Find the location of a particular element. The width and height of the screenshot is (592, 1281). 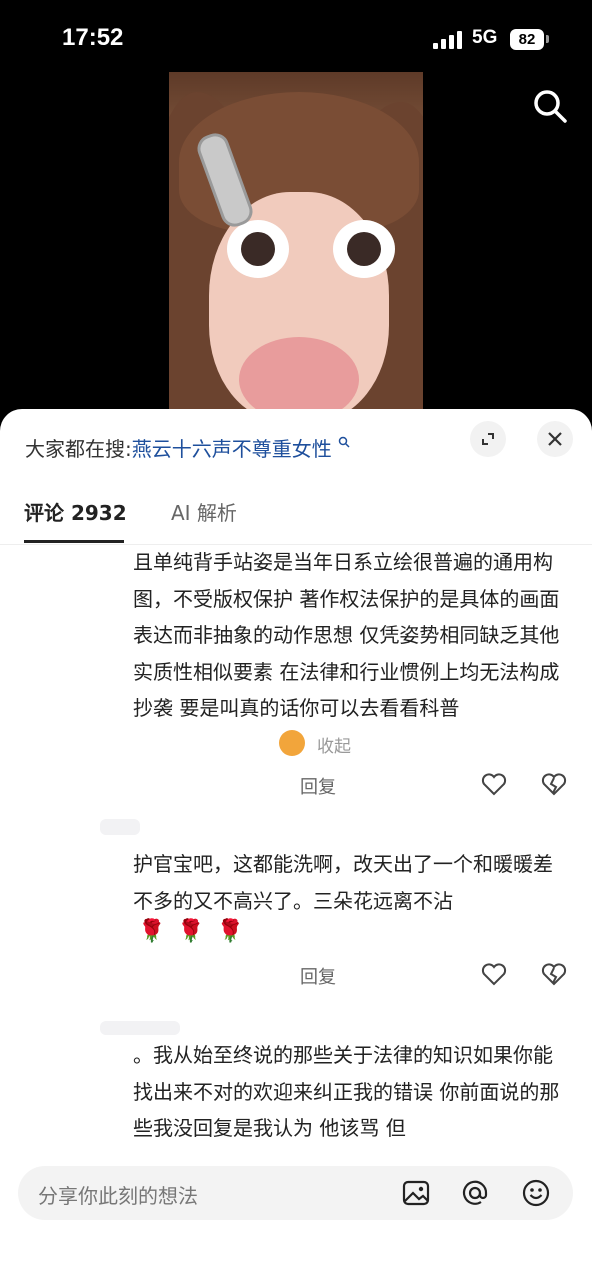

video-preview is located at coordinates (296, 244).